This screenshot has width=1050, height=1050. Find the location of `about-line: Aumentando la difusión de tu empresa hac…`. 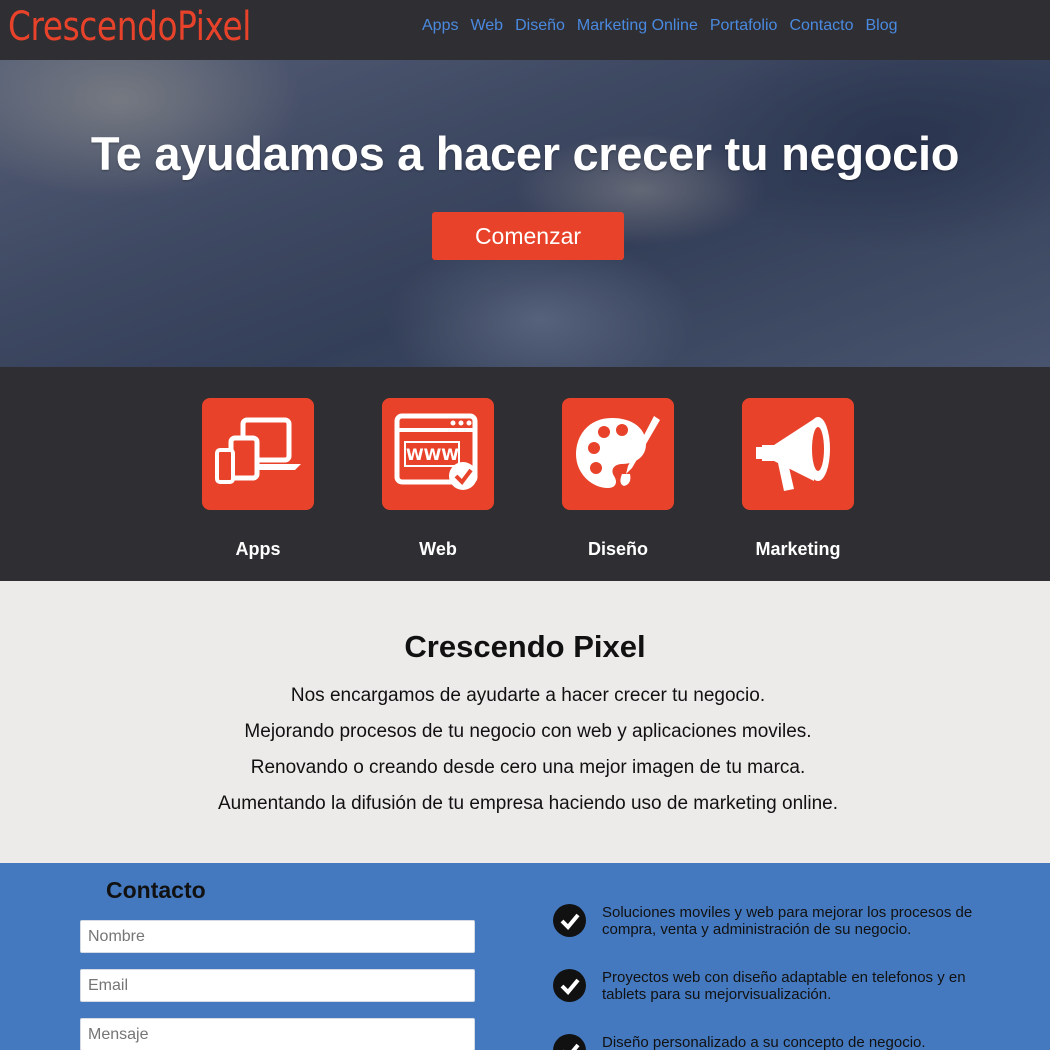

about-line: Aumentando la difusión de tu empresa hac… is located at coordinates (527, 803).